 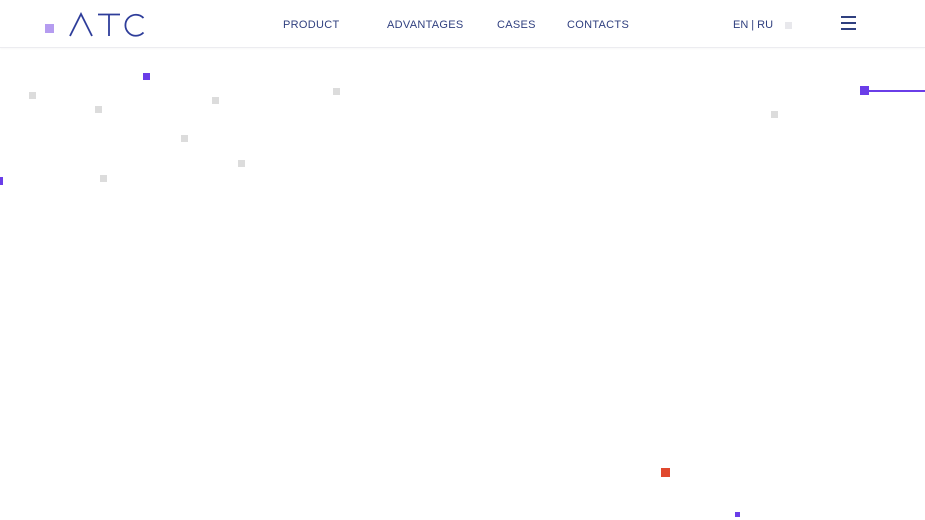 I want to click on language-switcher: EN | RU, so click(x=753, y=25).